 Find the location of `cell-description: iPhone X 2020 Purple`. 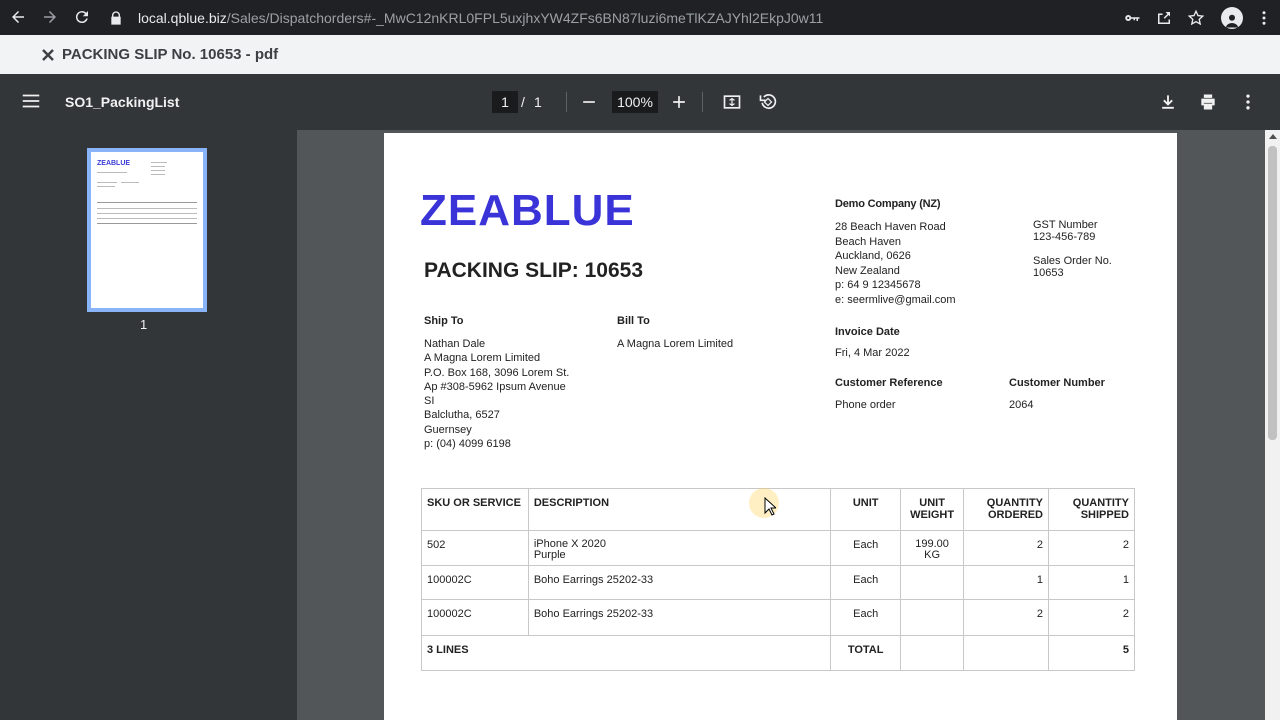

cell-description: iPhone X 2020 Purple is located at coordinates (679, 548).